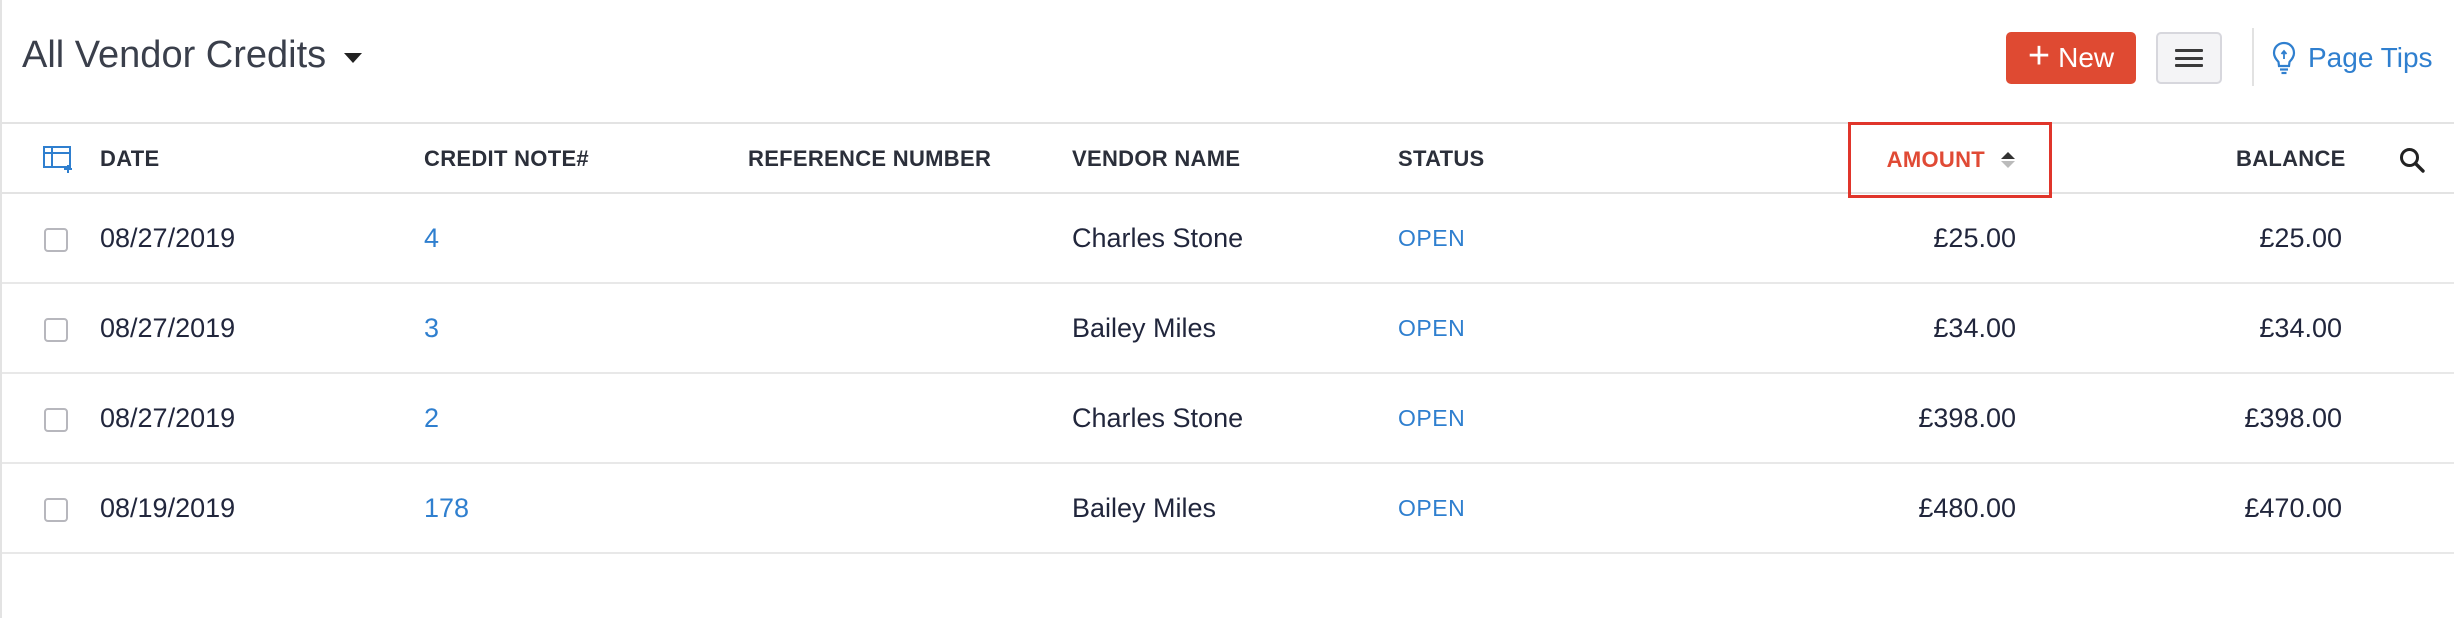 Image resolution: width=2454 pixels, height=618 pixels. I want to click on cell-amount: £480.00, so click(1967, 508).